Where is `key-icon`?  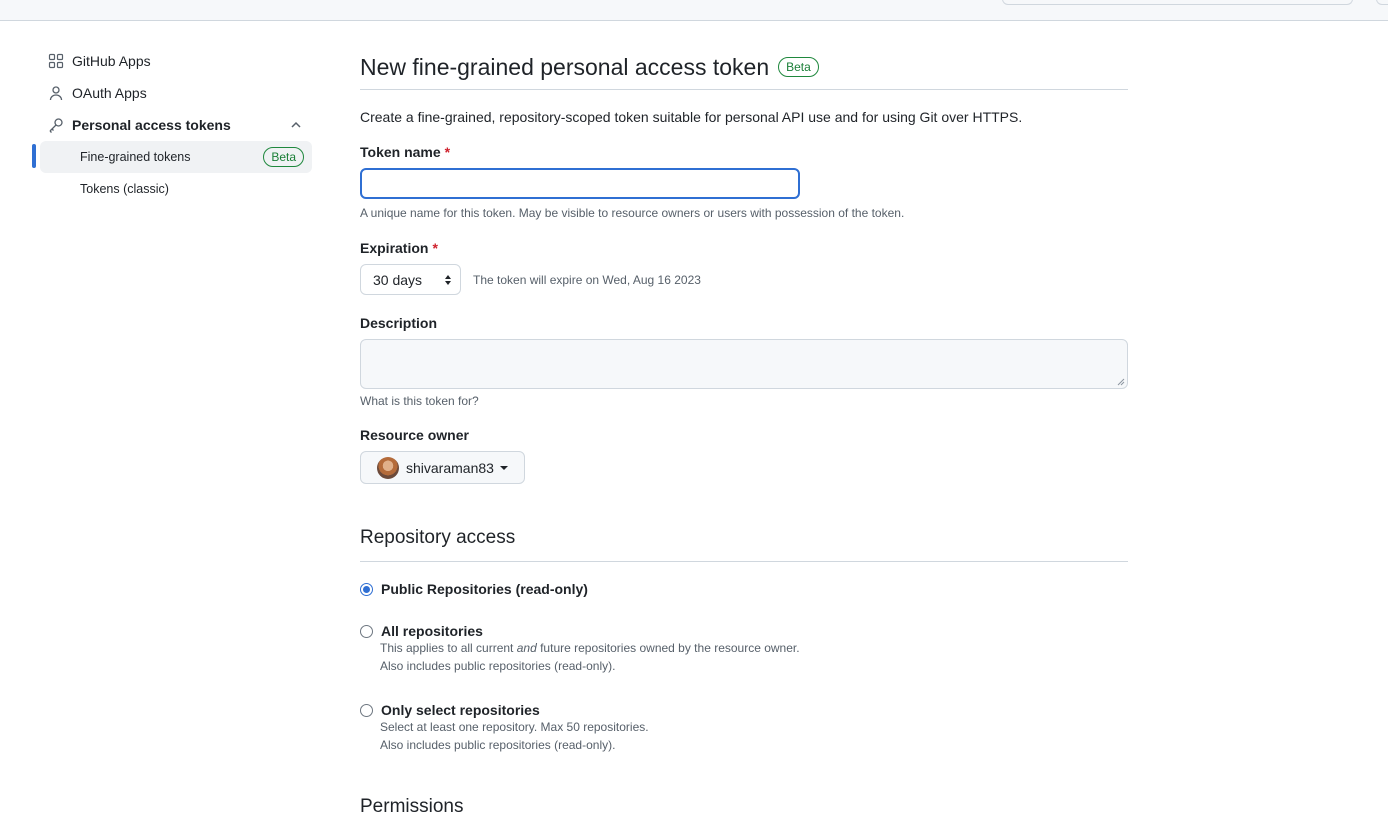
key-icon is located at coordinates (56, 125).